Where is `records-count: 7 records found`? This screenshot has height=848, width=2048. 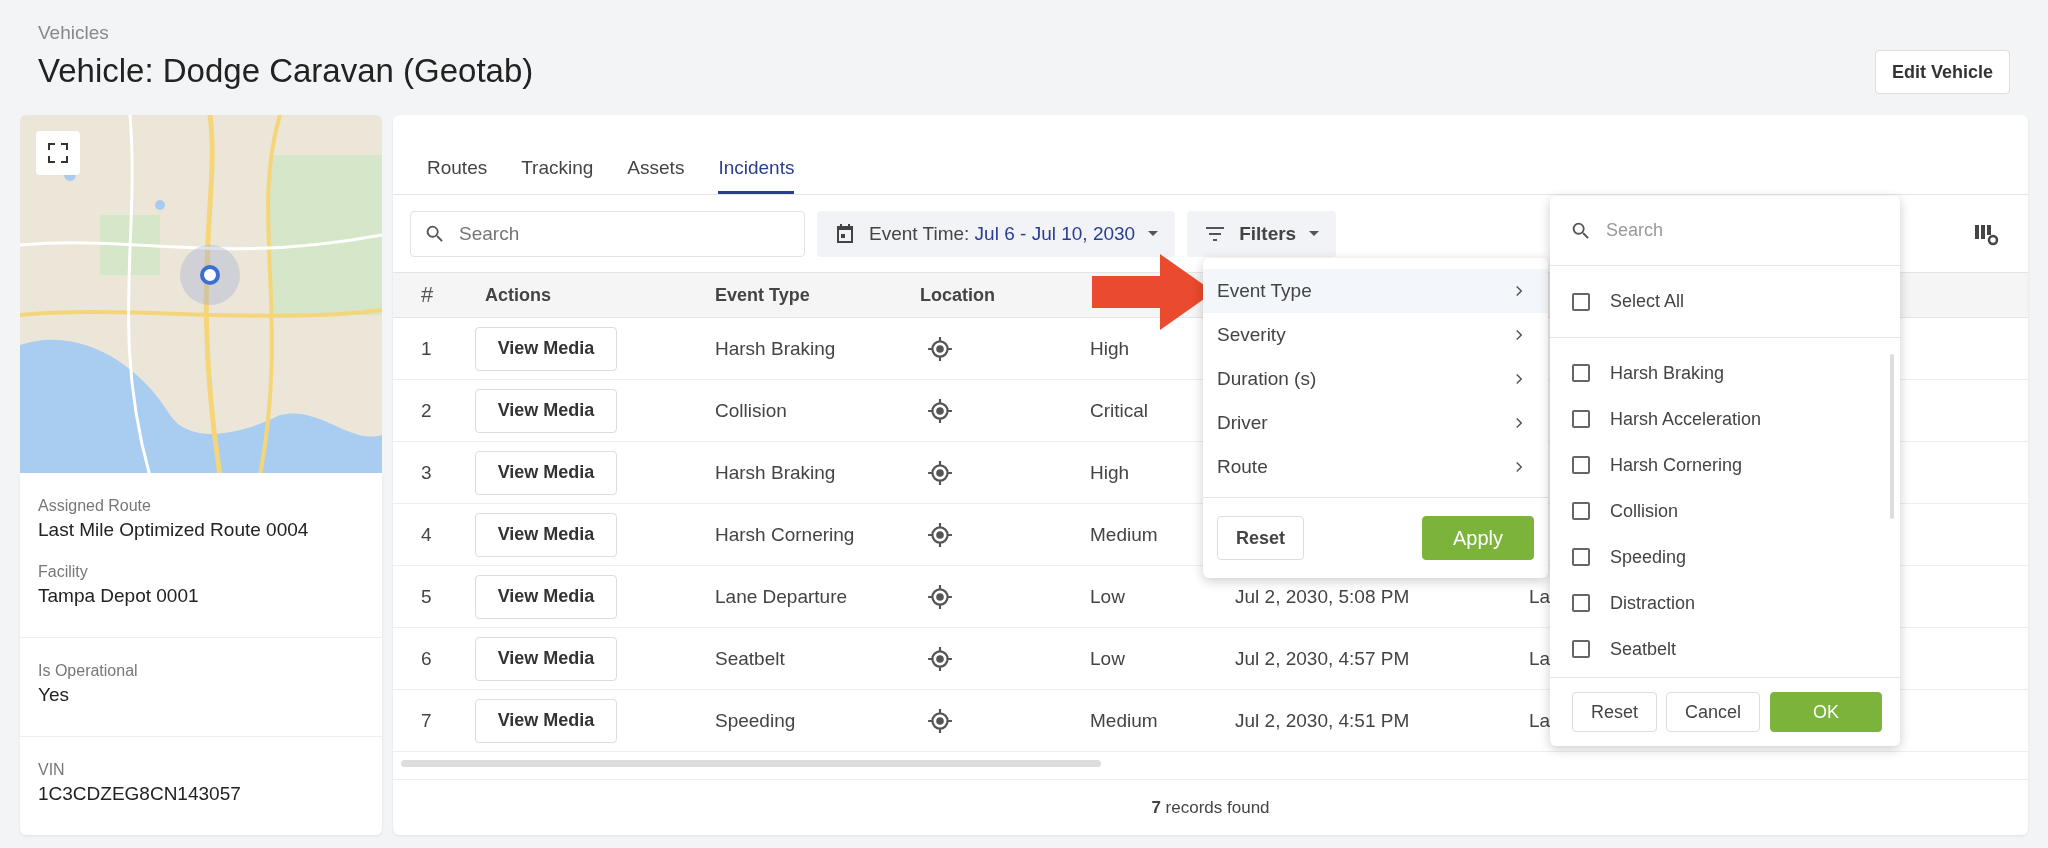
records-count: 7 records found is located at coordinates (1210, 807).